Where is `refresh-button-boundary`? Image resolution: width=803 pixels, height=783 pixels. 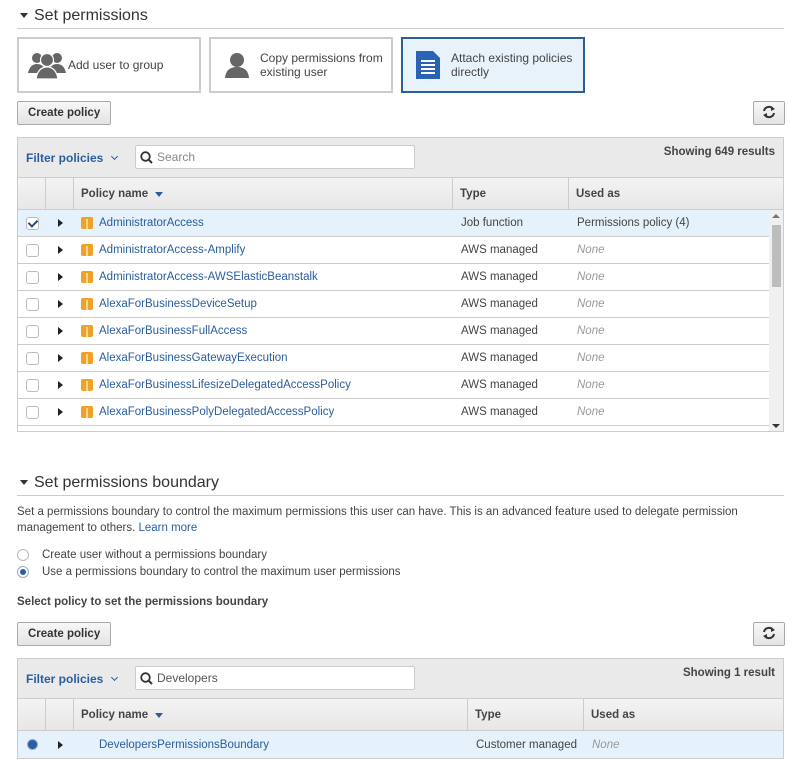 refresh-button-boundary is located at coordinates (769, 634).